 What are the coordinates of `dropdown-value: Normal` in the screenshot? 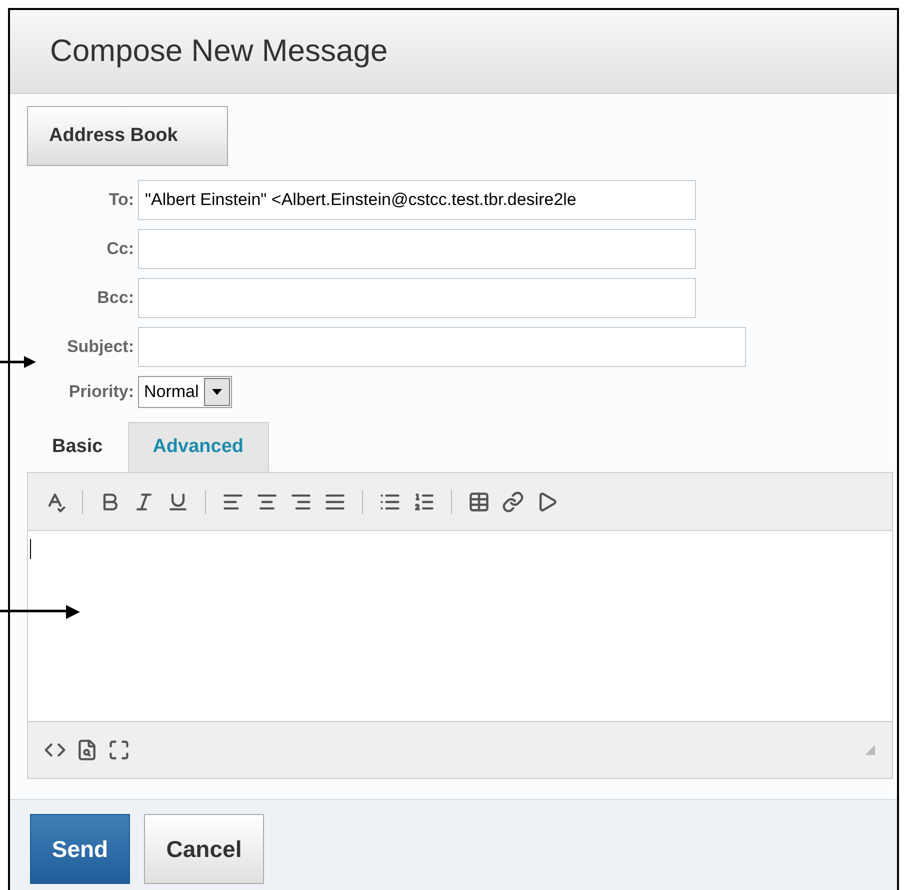 It's located at (171, 392).